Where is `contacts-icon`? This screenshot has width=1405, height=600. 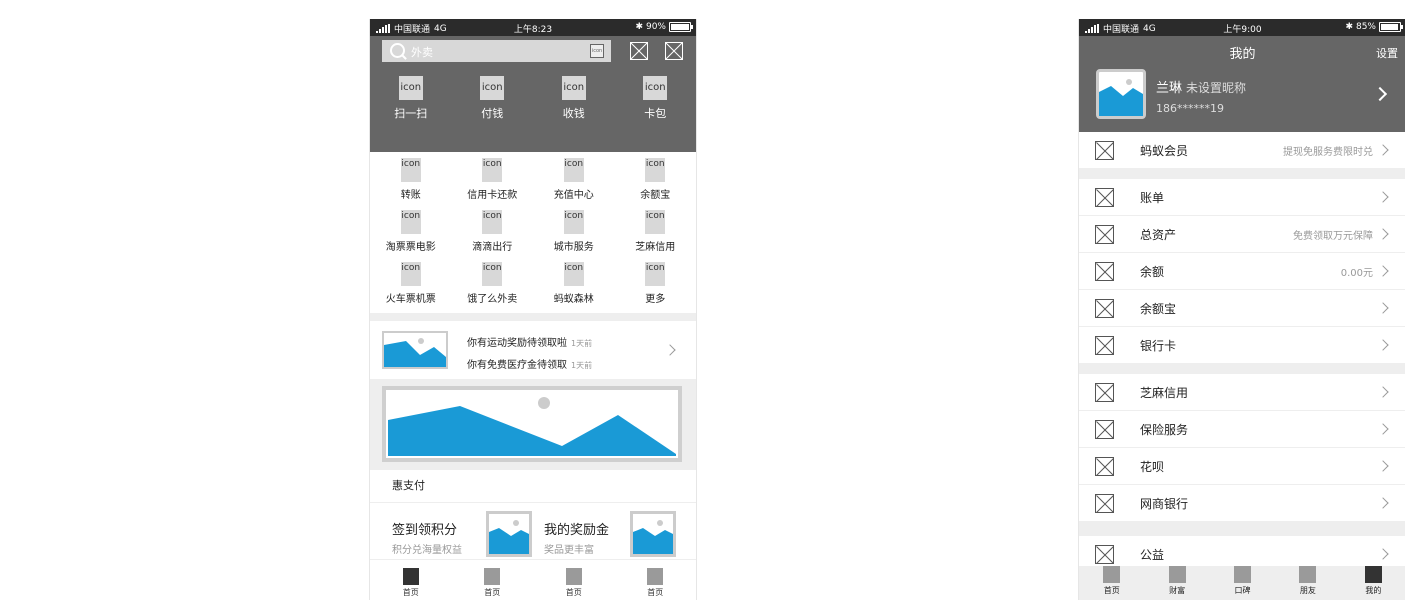
contacts-icon is located at coordinates (639, 51).